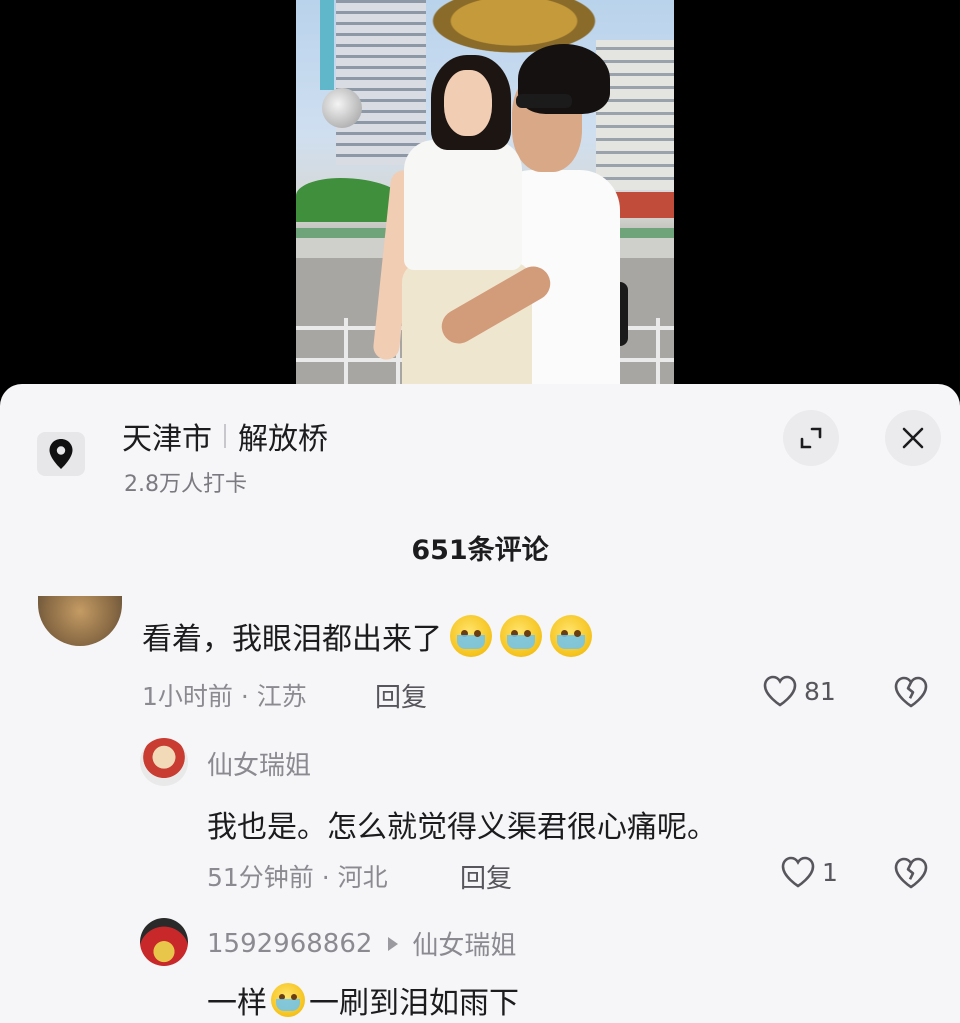 Image resolution: width=960 pixels, height=1023 pixels. I want to click on comment-count: 651条评论, so click(480, 550).